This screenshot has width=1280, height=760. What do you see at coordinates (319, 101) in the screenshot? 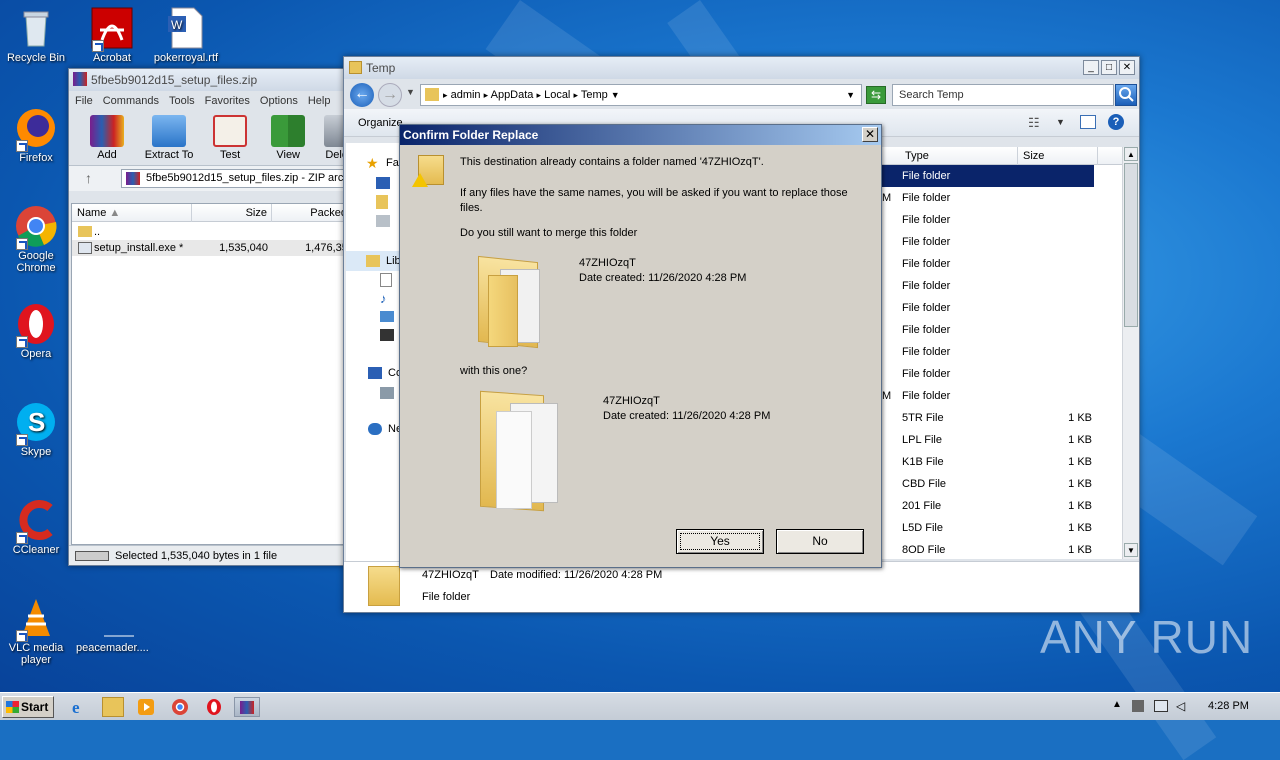
I see `menu-help: Help` at bounding box center [319, 101].